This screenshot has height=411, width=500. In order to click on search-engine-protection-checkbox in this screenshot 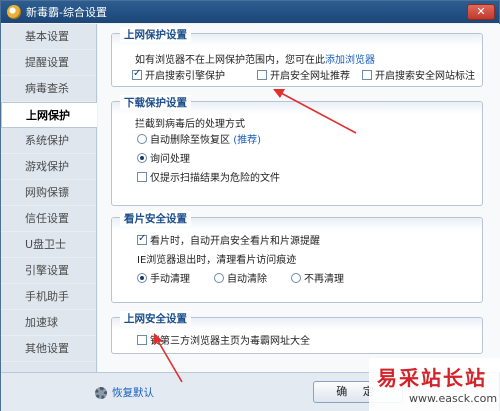, I will do `click(137, 74)`.